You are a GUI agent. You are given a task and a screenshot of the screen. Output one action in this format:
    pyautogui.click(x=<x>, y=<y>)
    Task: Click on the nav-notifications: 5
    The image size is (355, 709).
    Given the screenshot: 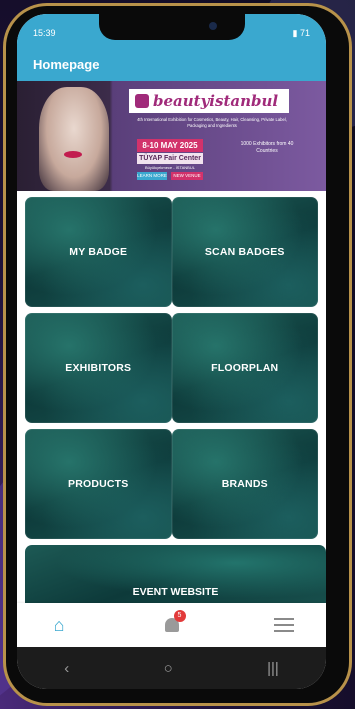 What is the action you would take?
    pyautogui.click(x=173, y=623)
    